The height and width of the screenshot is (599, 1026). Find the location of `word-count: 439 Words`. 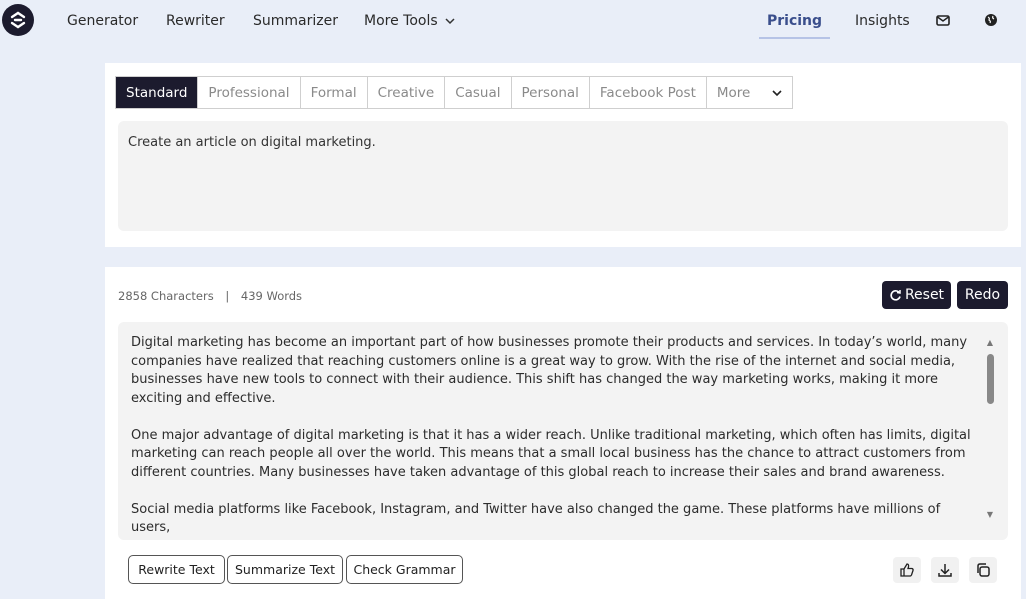

word-count: 439 Words is located at coordinates (271, 296).